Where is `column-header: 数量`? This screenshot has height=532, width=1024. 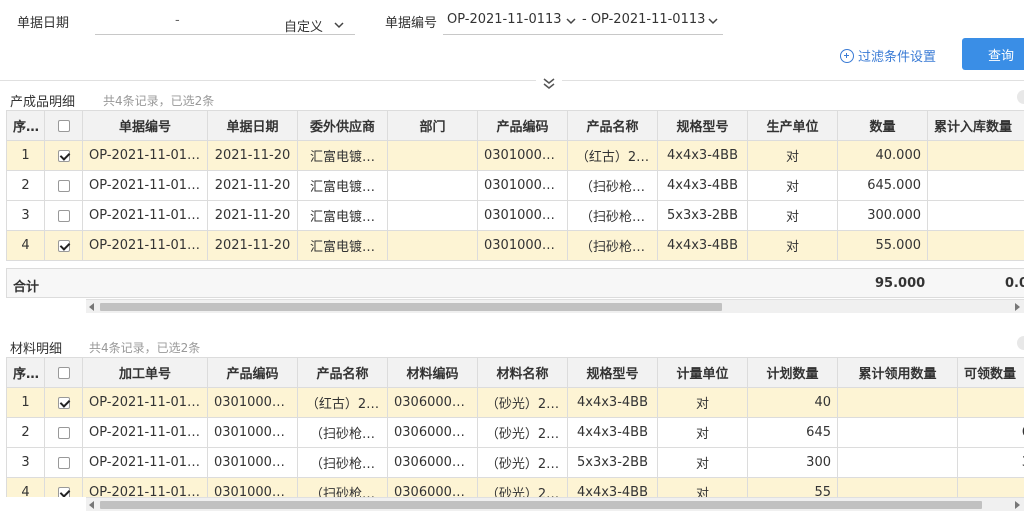 column-header: 数量 is located at coordinates (882, 125).